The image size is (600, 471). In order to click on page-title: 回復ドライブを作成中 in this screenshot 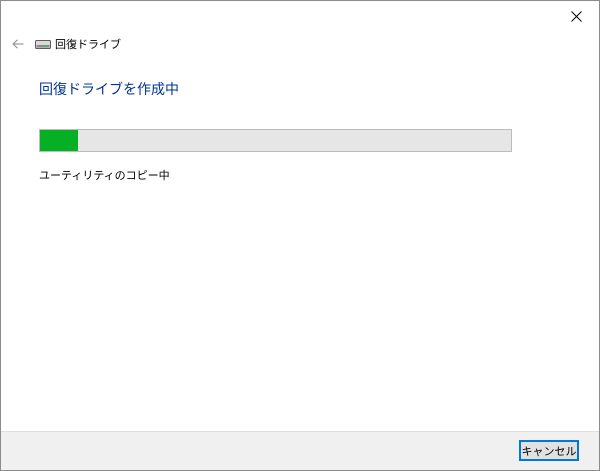, I will do `click(109, 90)`.